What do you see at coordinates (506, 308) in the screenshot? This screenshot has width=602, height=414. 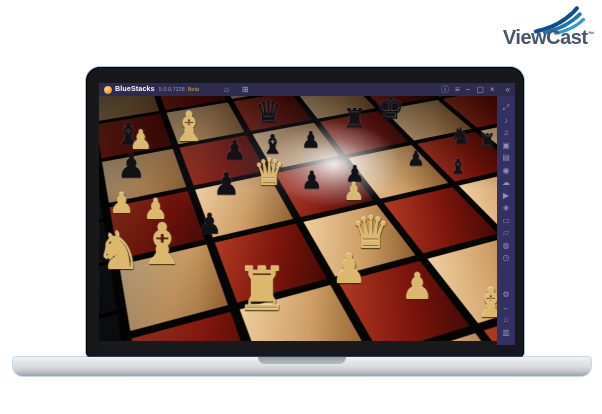 I see `sidebar-back-icon: ←` at bounding box center [506, 308].